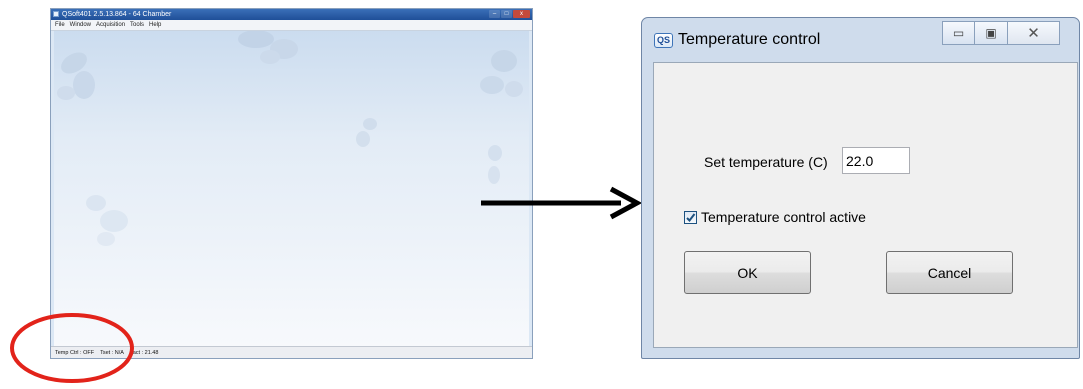 This screenshot has width=1083, height=389. I want to click on checkmark-icon, so click(691, 217).